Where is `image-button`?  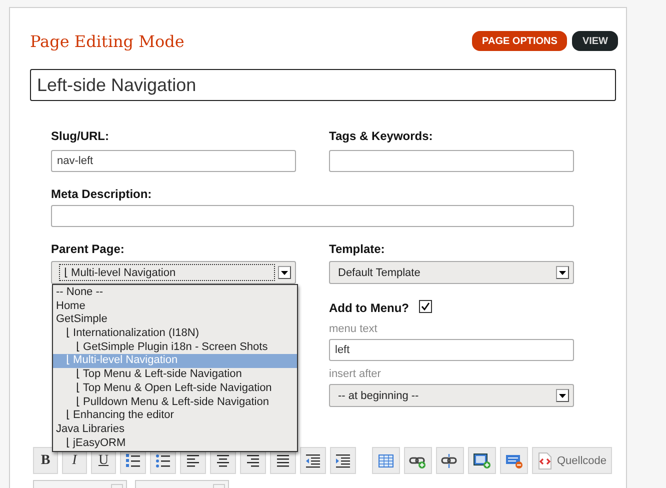
image-button is located at coordinates (482, 460).